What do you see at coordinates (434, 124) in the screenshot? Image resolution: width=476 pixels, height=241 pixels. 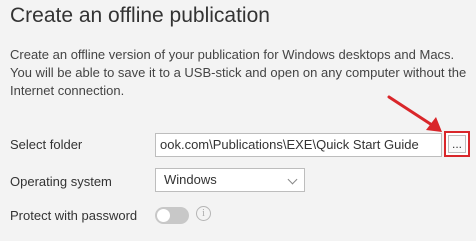 I see `arrow-head` at bounding box center [434, 124].